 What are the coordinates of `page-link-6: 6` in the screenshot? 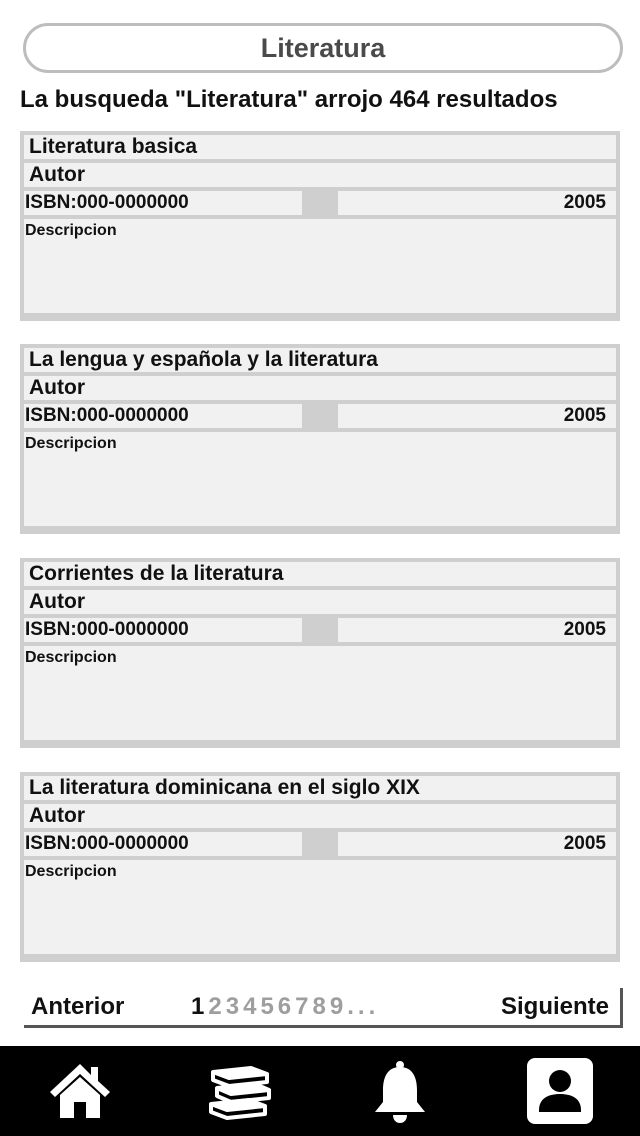 It's located at (284, 1007).